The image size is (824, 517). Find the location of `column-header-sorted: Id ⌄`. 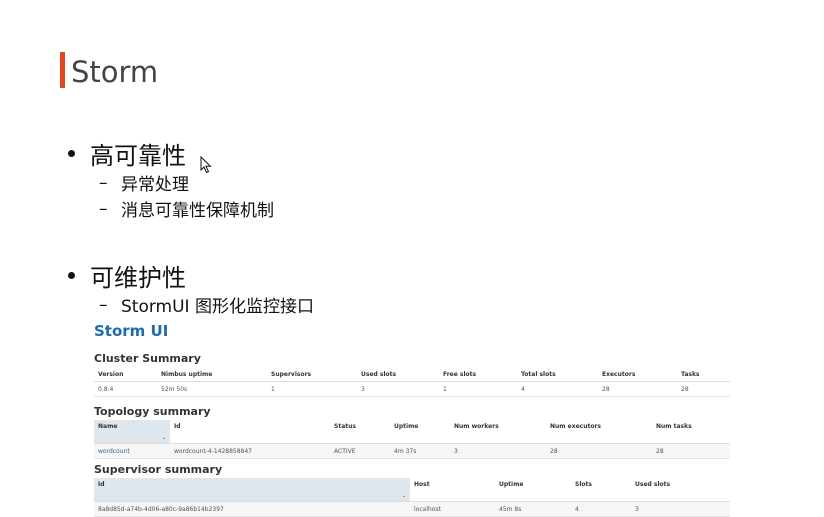

column-header-sorted: Id ⌄ is located at coordinates (252, 490).